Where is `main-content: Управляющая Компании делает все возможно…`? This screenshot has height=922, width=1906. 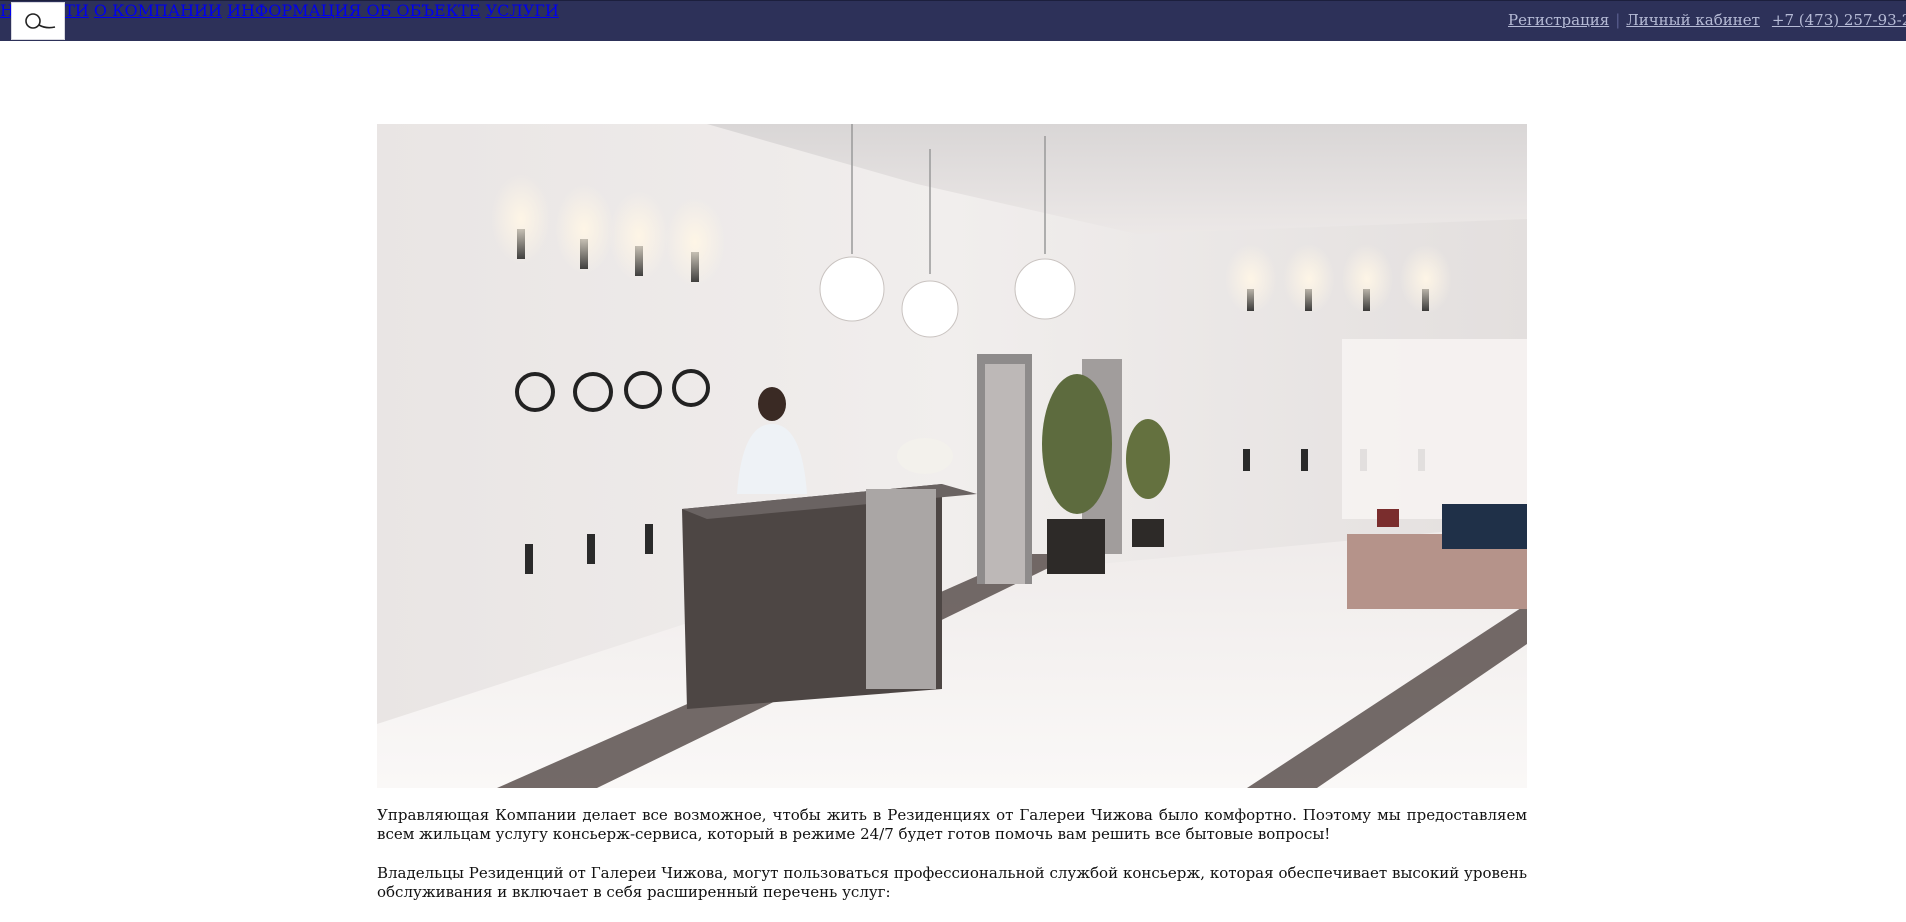
main-content: Управляющая Компании делает все возможно… is located at coordinates (952, 864).